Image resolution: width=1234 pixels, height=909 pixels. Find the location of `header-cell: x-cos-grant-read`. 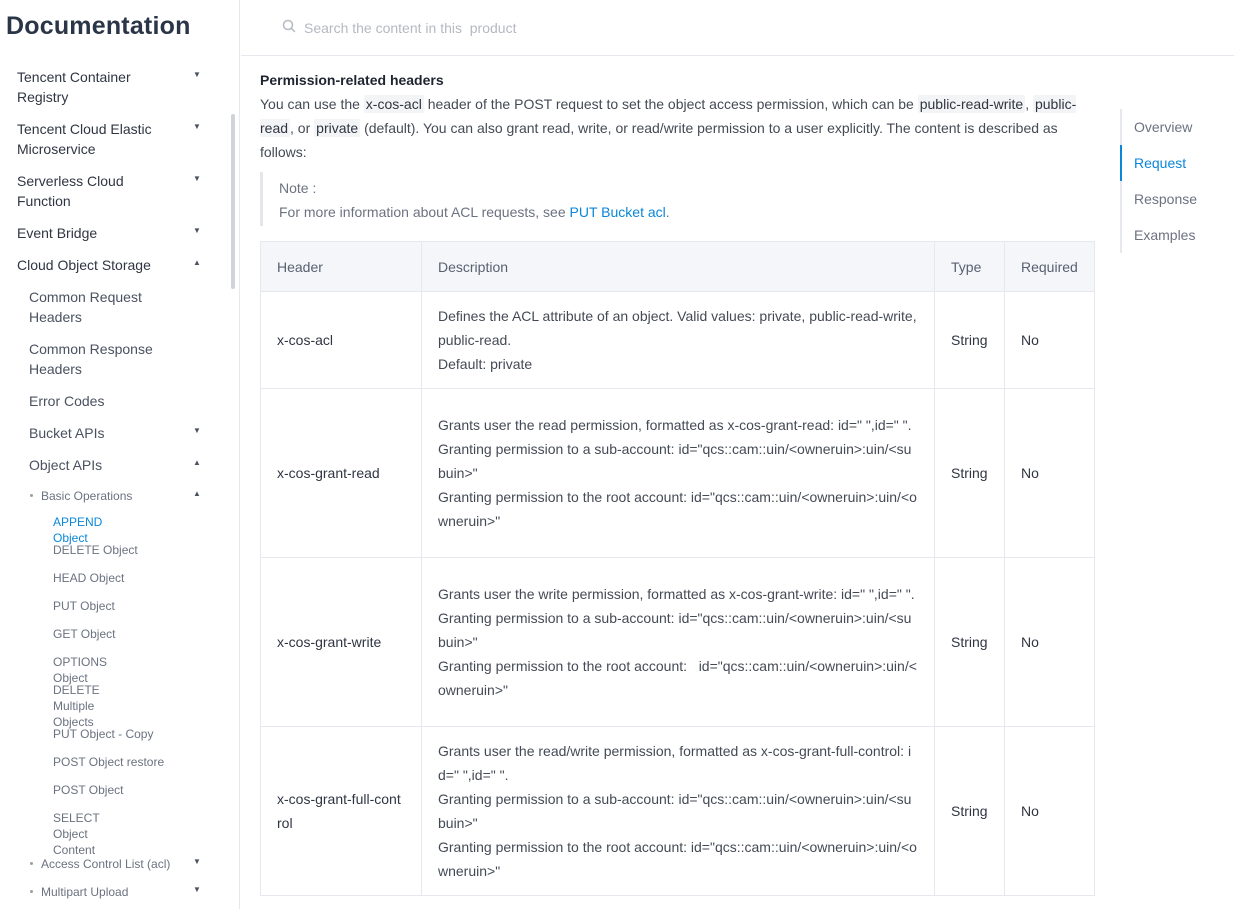

header-cell: x-cos-grant-read is located at coordinates (341, 473).